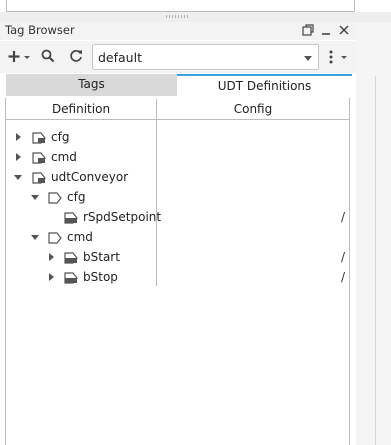  What do you see at coordinates (76, 58) in the screenshot?
I see `refresh-icon` at bounding box center [76, 58].